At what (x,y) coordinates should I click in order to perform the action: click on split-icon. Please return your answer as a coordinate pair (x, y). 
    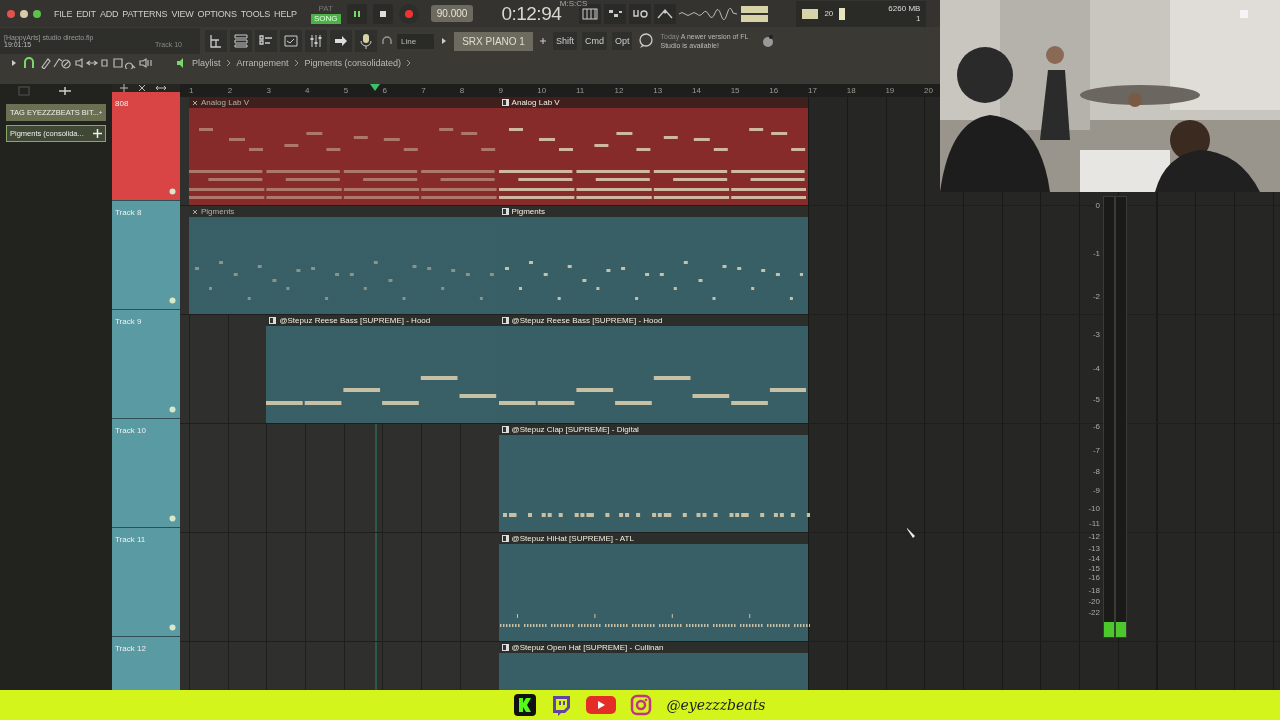
    Looking at the image, I should click on (65, 91).